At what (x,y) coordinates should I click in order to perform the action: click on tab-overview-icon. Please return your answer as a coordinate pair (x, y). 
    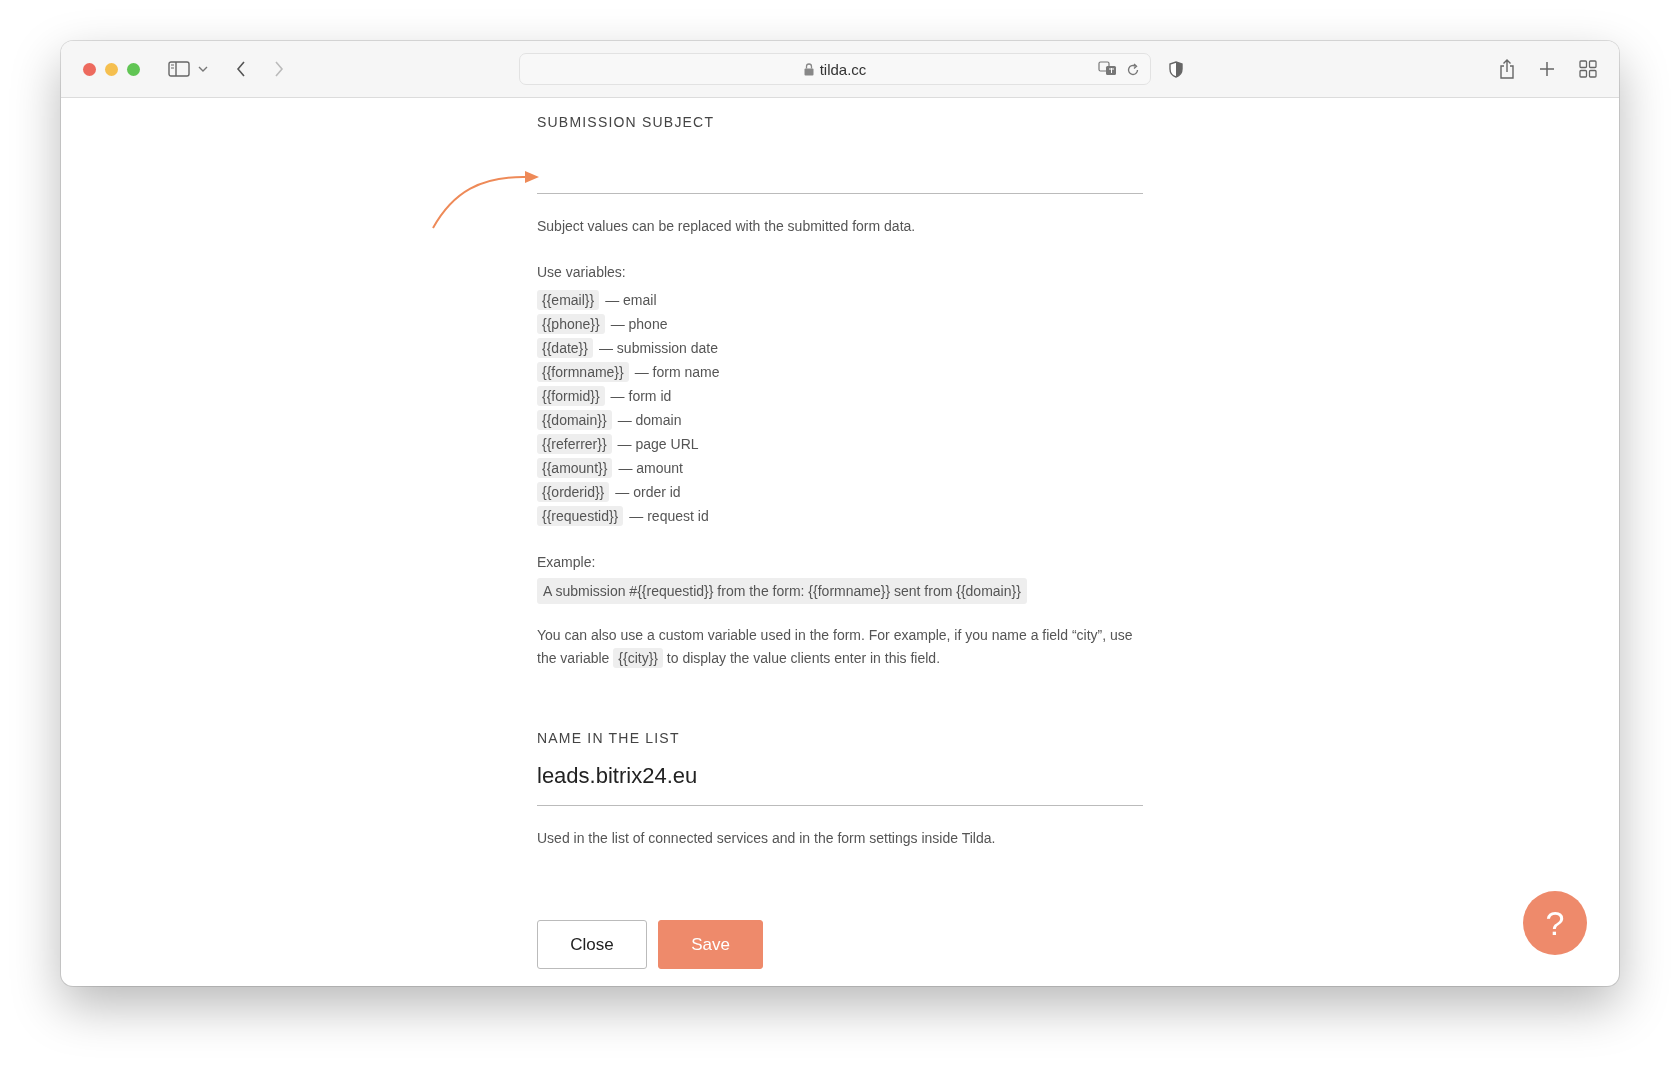
    Looking at the image, I should click on (1588, 69).